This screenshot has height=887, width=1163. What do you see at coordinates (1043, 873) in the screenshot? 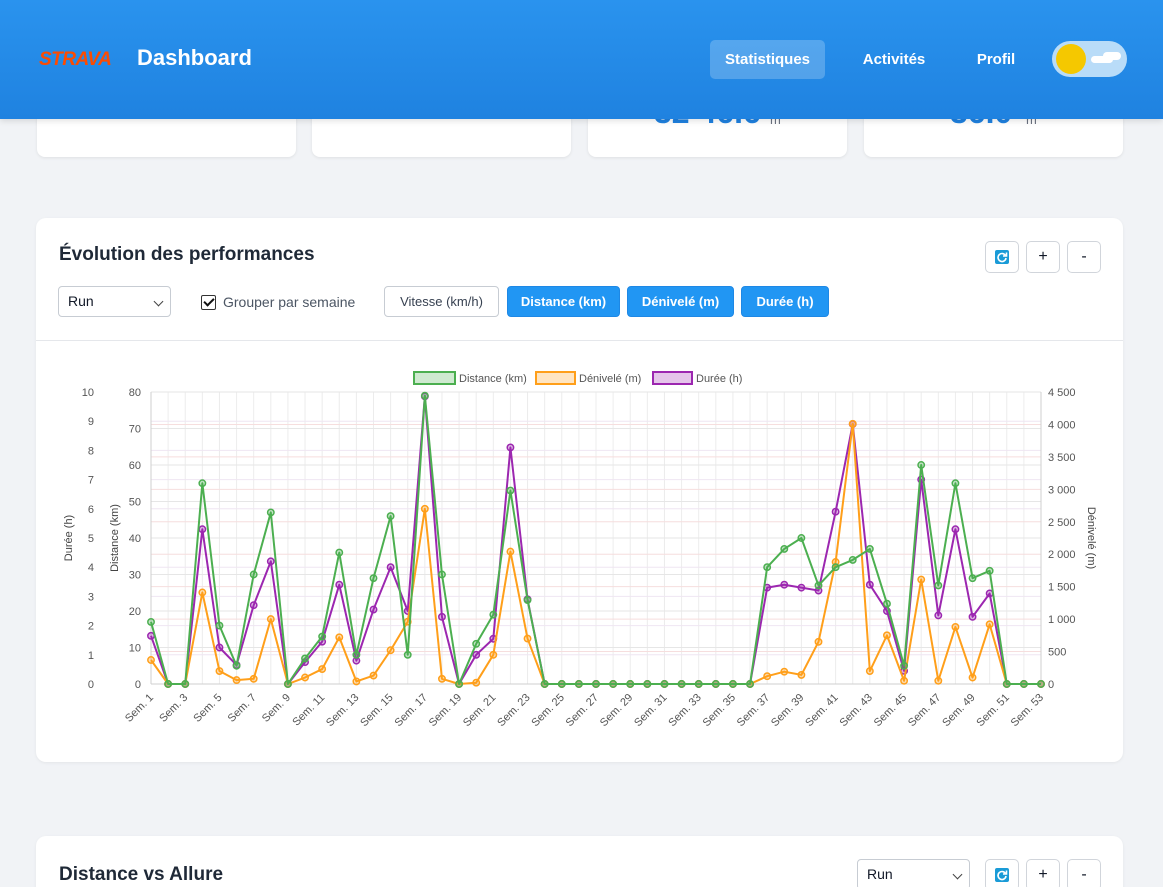
I see `scatter-zoom-in-button: +` at bounding box center [1043, 873].